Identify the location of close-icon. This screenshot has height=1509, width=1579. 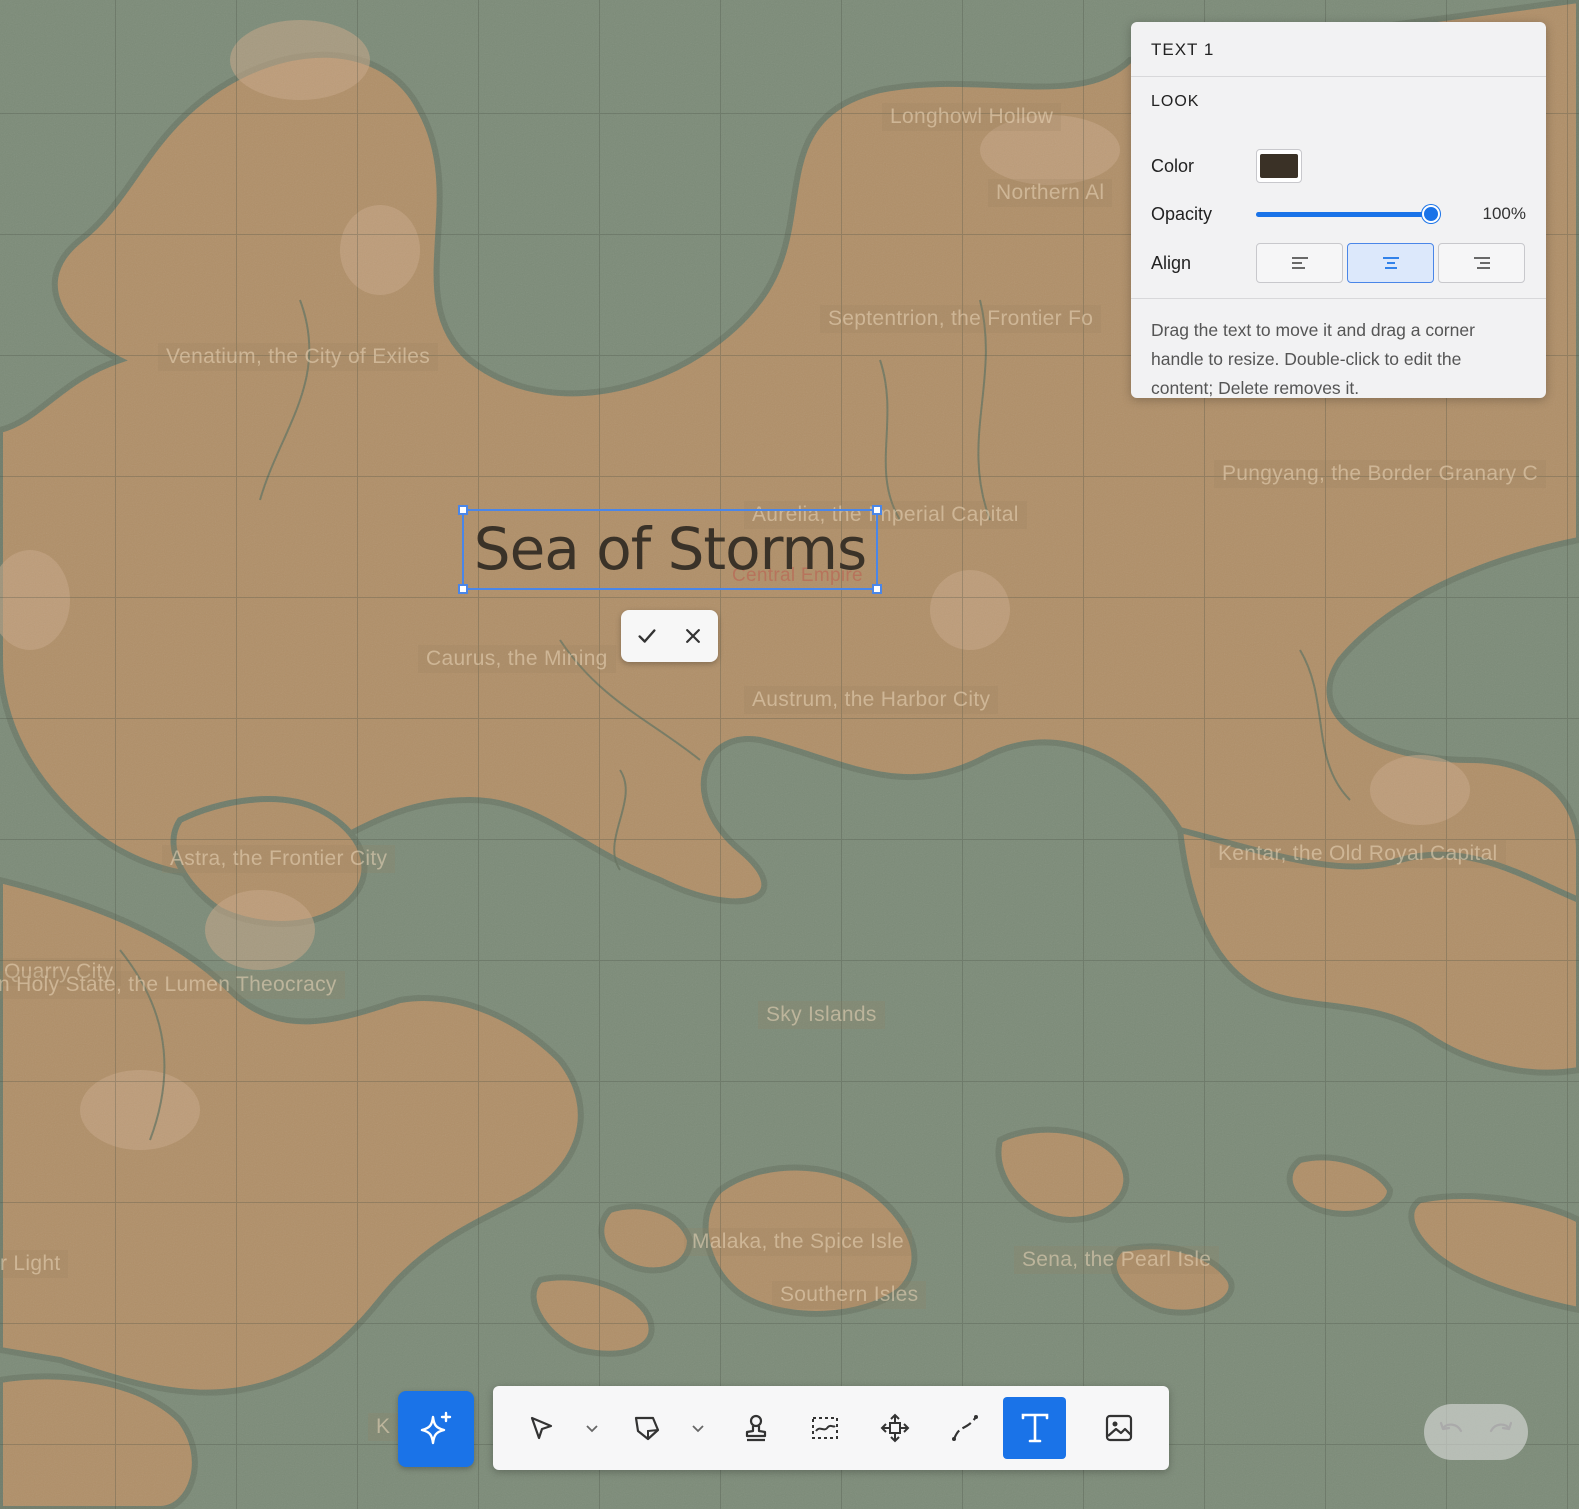
(692, 636).